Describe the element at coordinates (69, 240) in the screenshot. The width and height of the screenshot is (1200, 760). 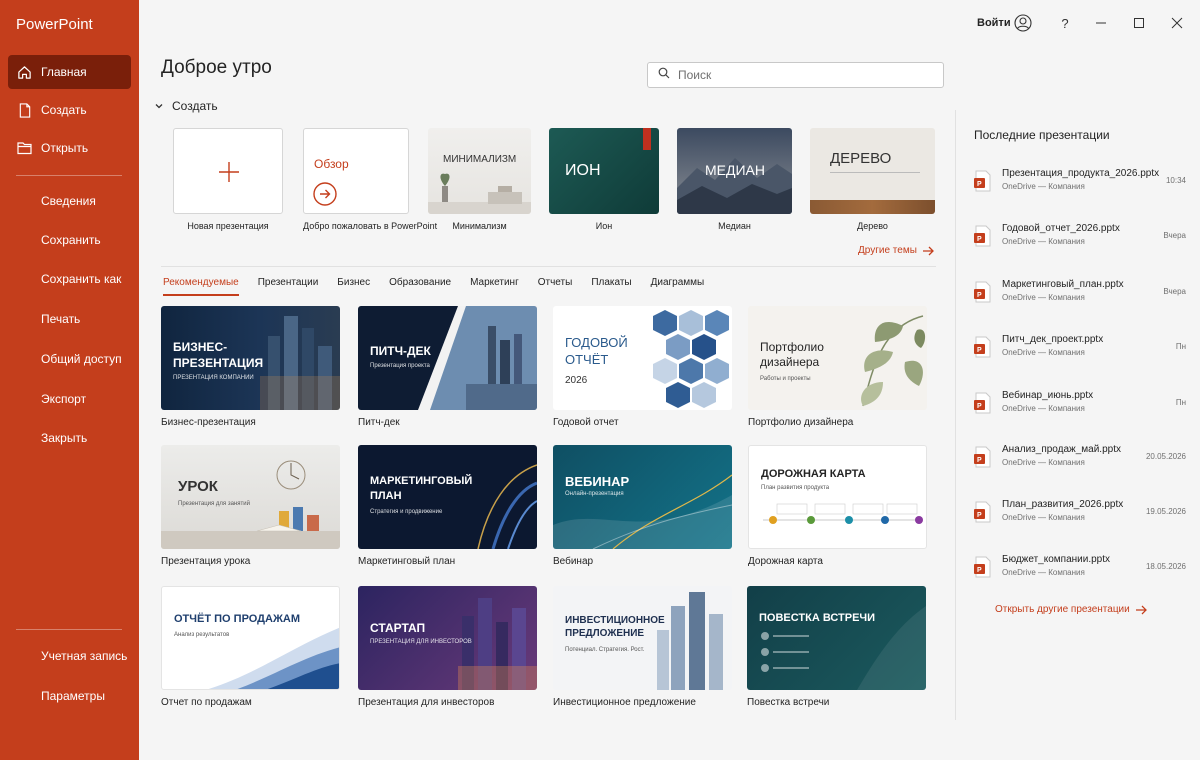
I see `nav-save: Сохранить` at that location.